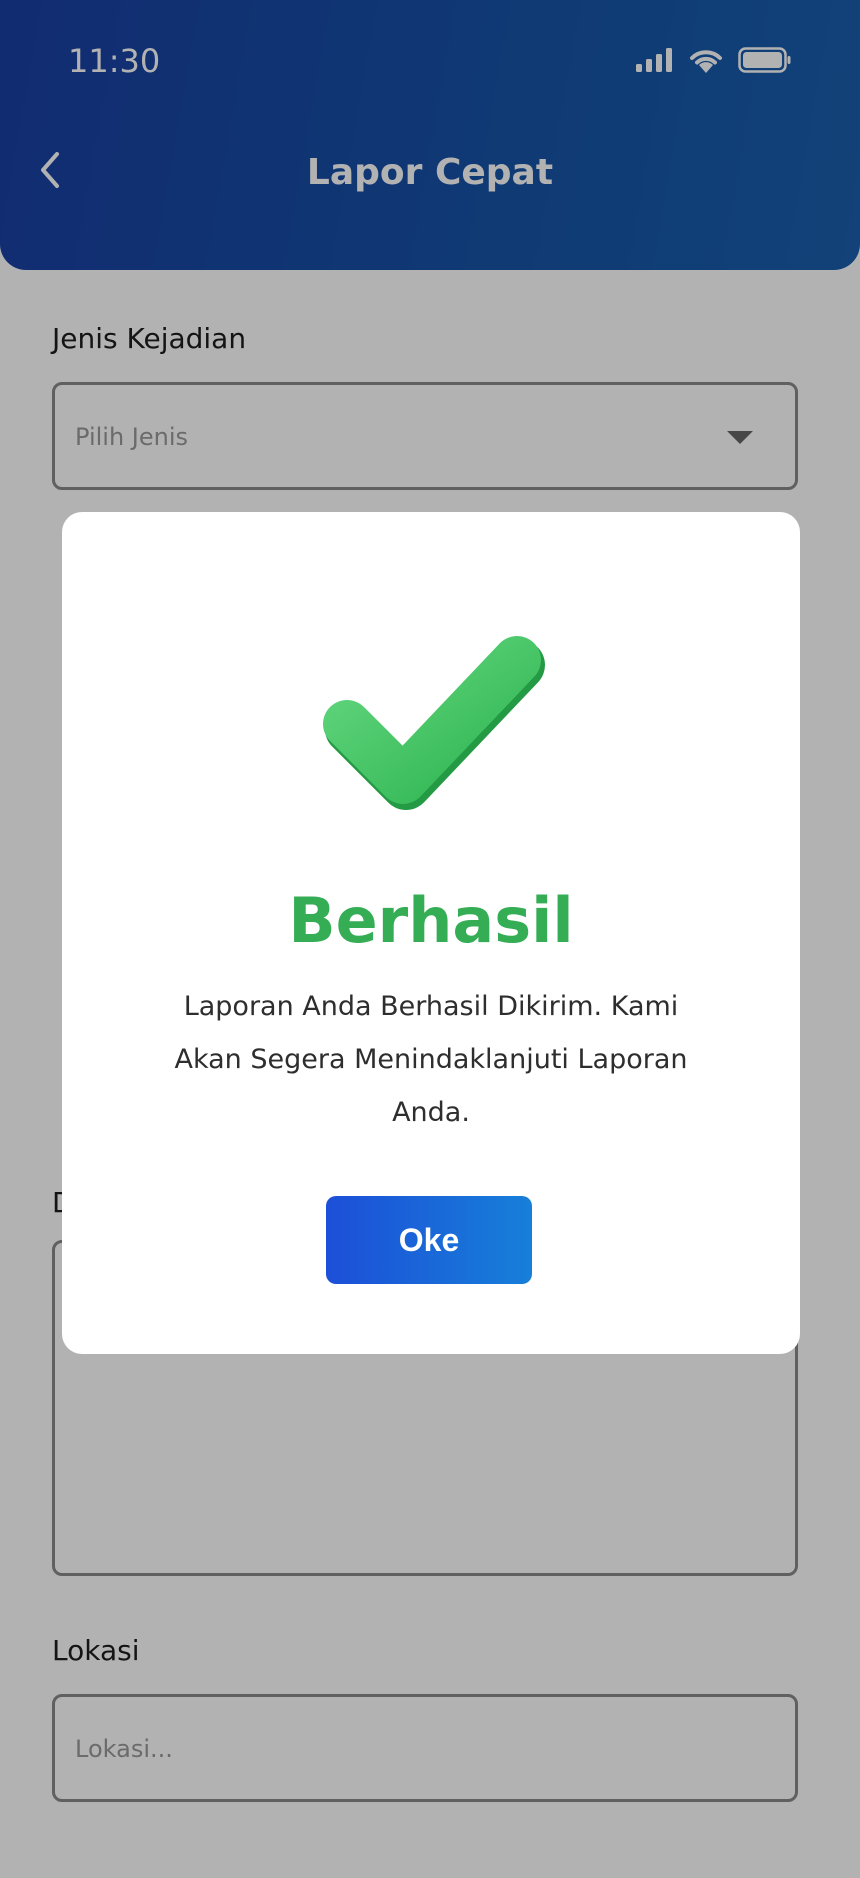 The image size is (860, 1878). Describe the element at coordinates (431, 920) in the screenshot. I see `success-title: Berhasil` at that location.